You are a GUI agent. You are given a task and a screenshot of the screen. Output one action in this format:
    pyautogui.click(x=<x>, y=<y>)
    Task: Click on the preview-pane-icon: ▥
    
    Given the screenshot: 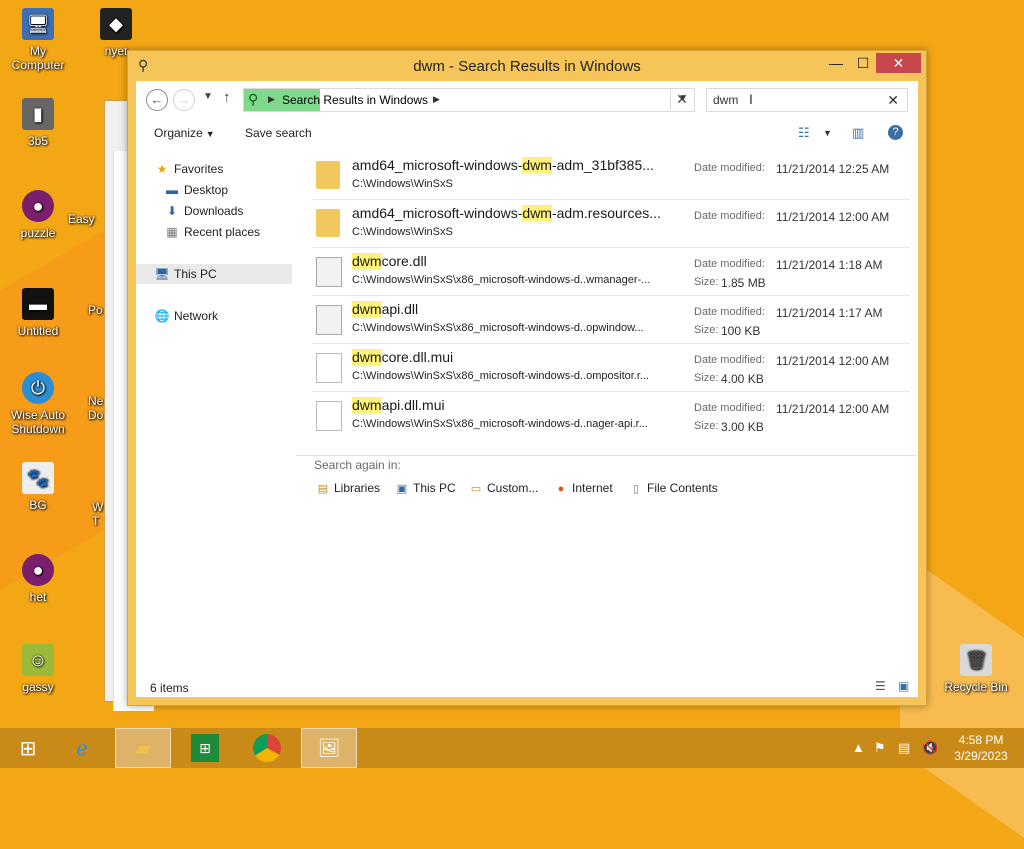 What is the action you would take?
    pyautogui.click(x=858, y=133)
    